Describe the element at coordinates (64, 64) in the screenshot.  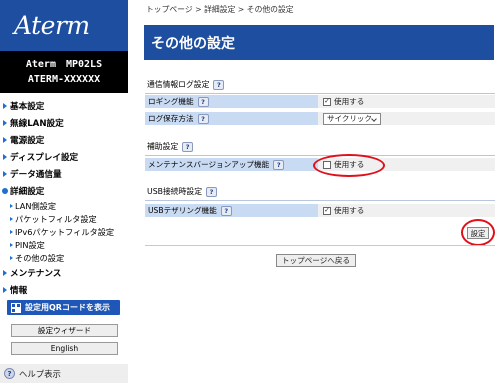
I see `model-name: Aterm MP02LS` at that location.